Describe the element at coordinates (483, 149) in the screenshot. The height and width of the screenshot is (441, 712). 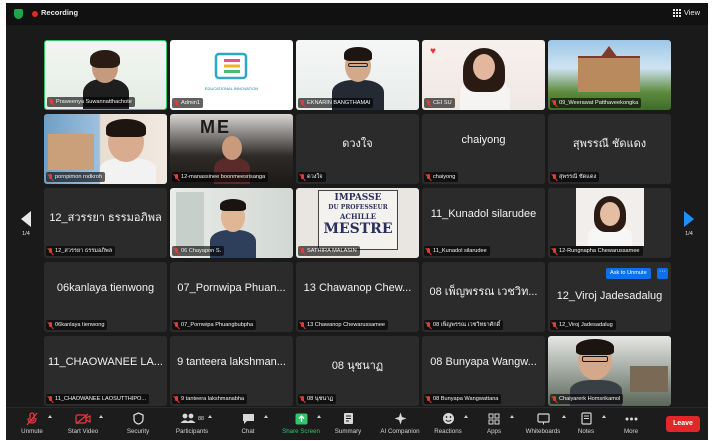
I see `participant-tile: chaiyong chaiyong` at that location.